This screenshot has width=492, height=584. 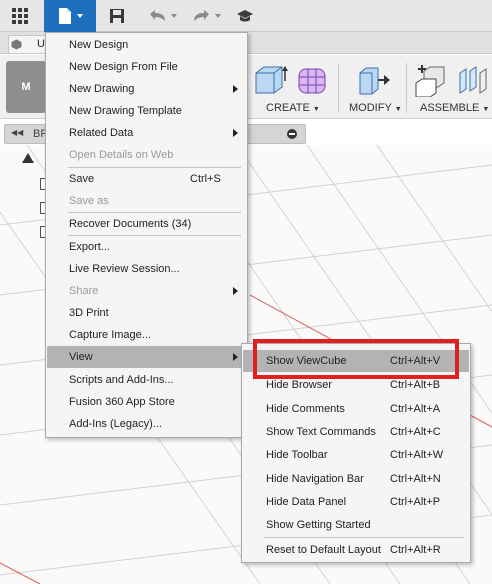 I want to click on menu-item-related-data: Related Data, so click(x=146, y=133).